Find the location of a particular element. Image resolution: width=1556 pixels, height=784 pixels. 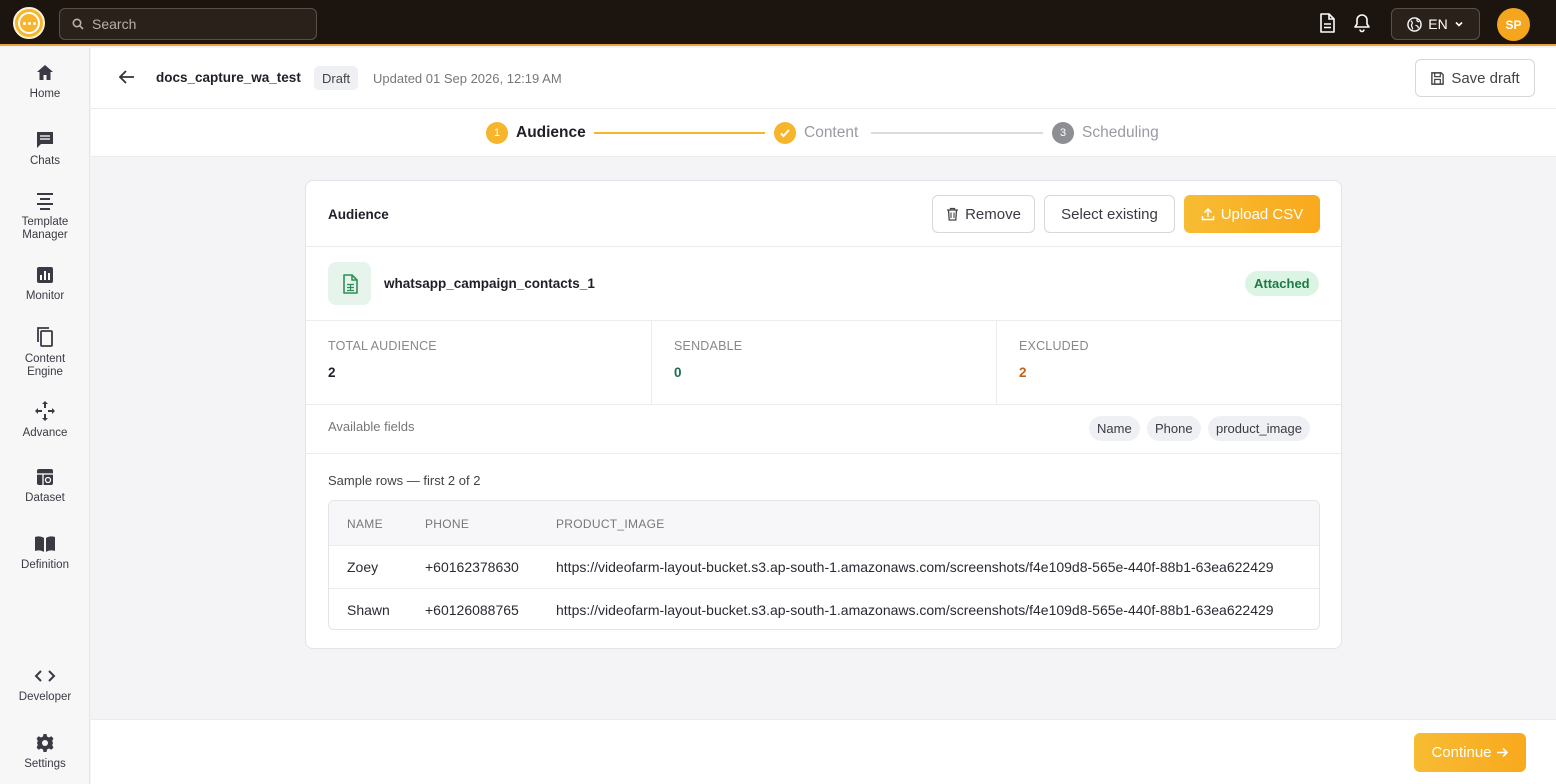

book-icon is located at coordinates (45, 544).